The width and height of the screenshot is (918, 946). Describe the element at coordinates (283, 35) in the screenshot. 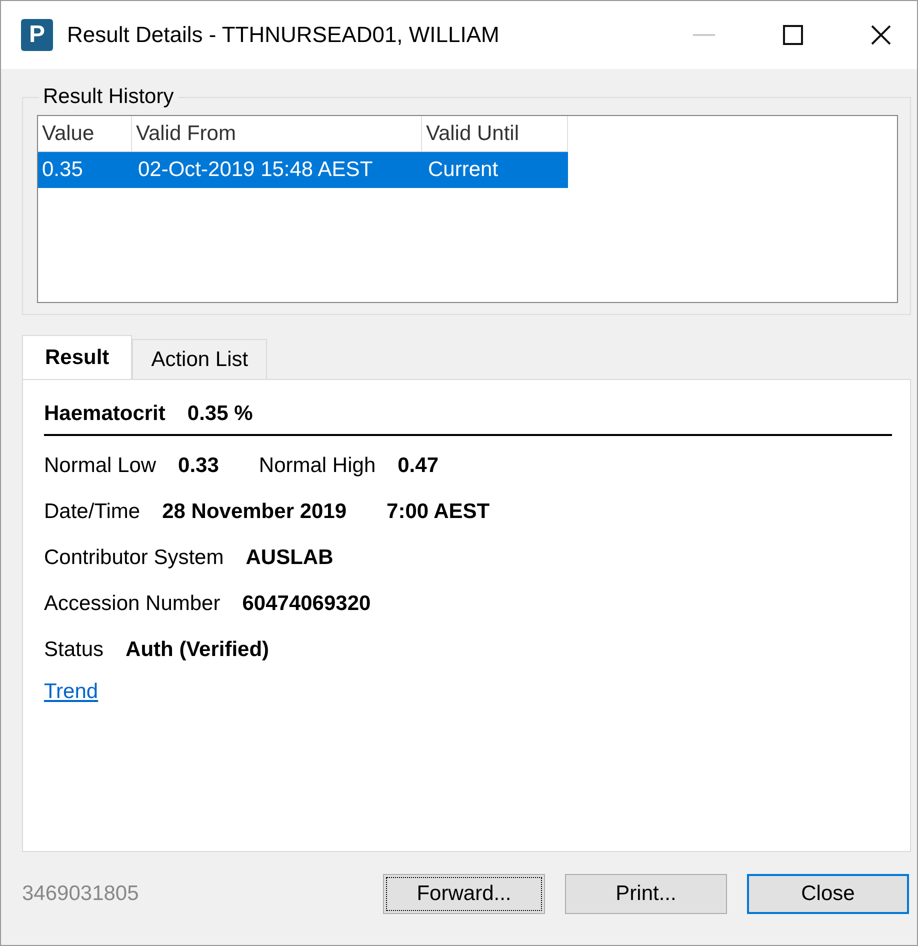

I see `window-title: Result Details - TTHNURSEAD01, WILLIAM` at that location.